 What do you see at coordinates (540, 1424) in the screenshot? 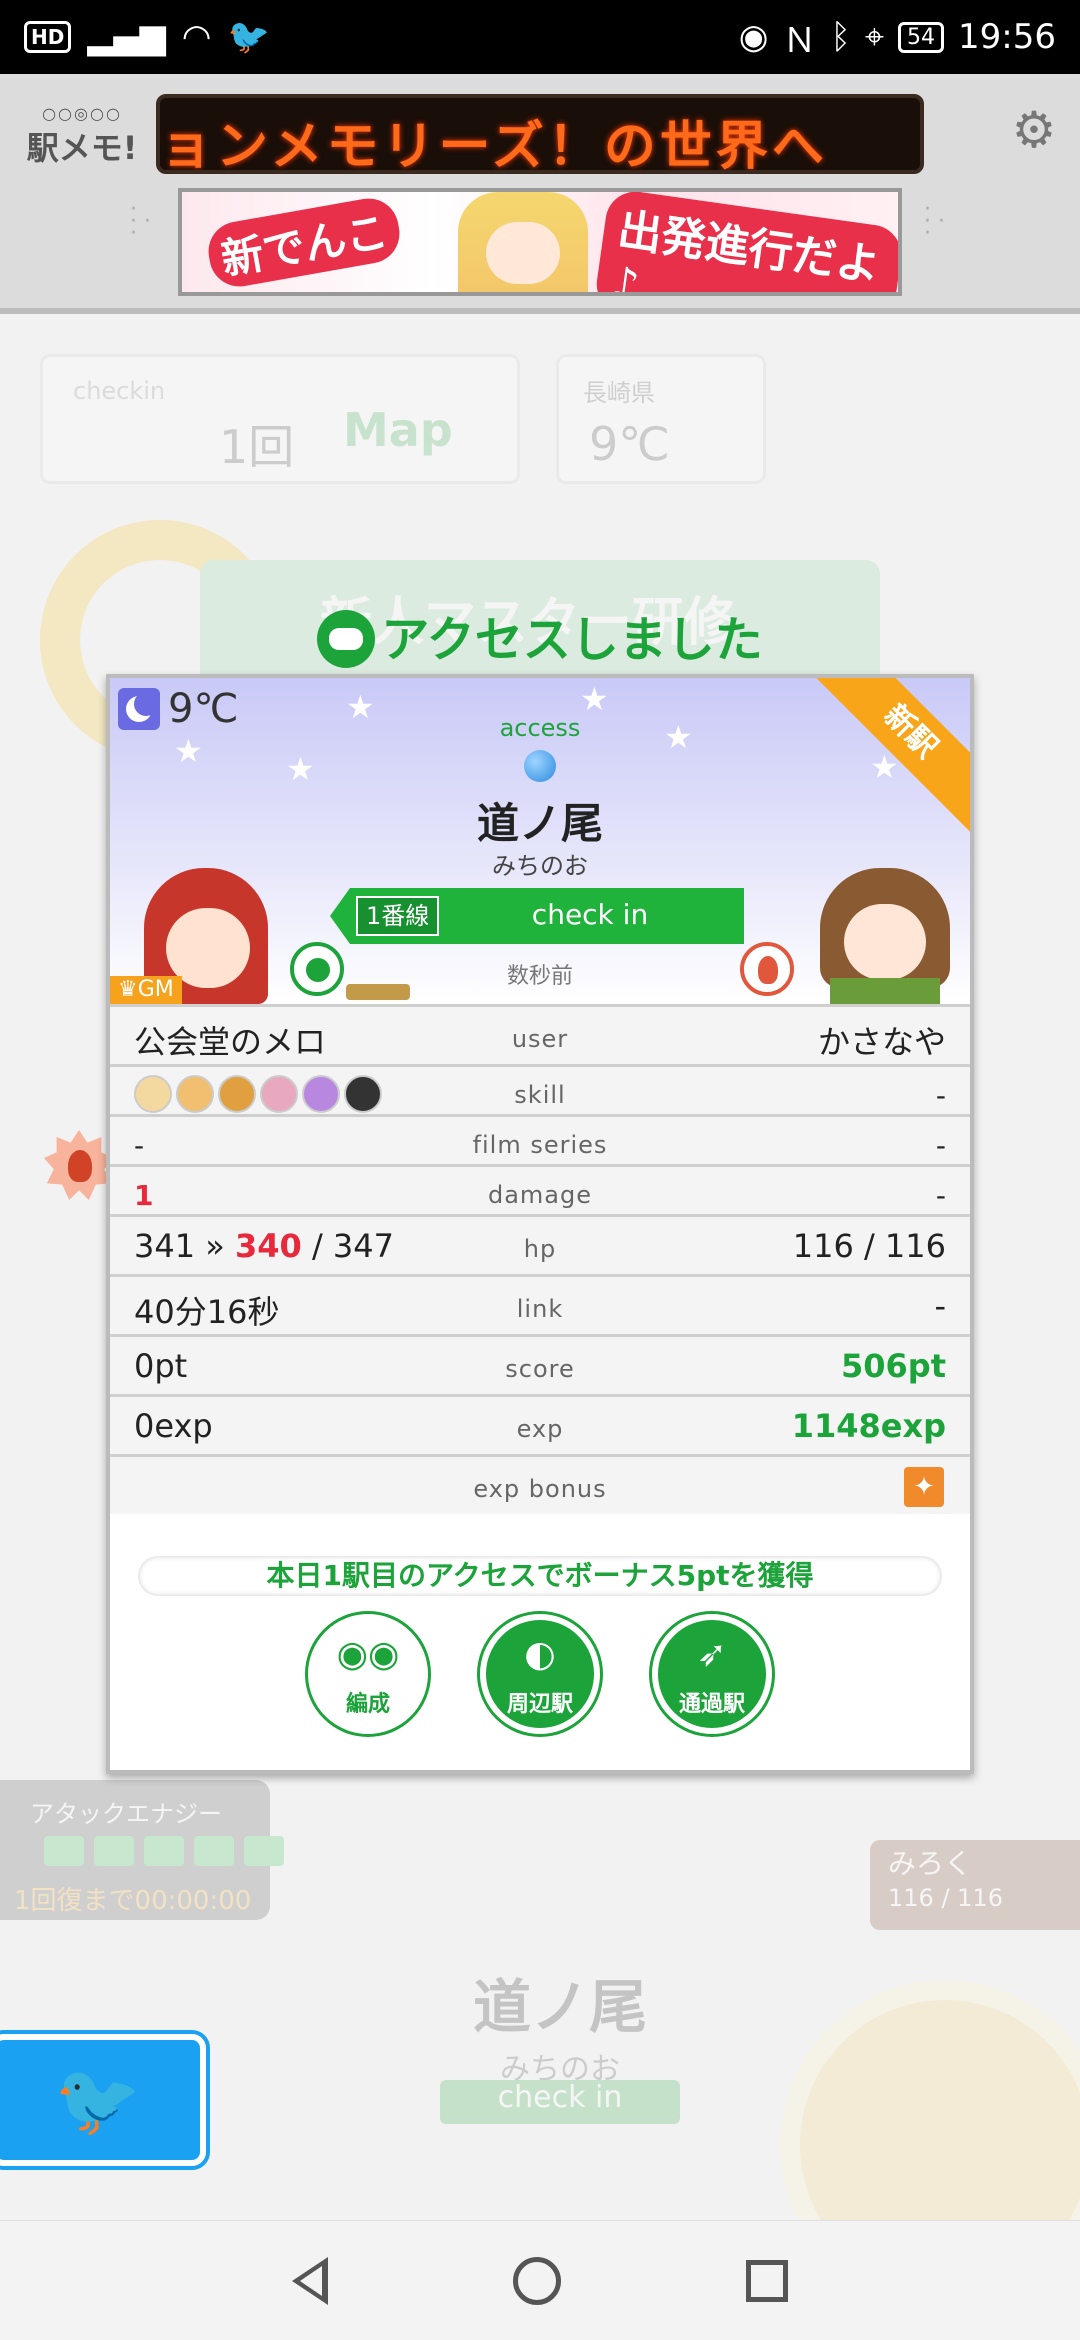
I see `row-exp: 0exp exp 1148exp` at bounding box center [540, 1424].